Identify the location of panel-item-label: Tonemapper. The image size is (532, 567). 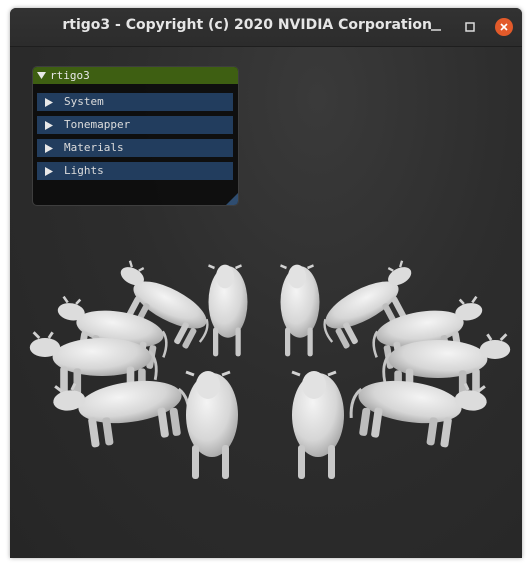
(97, 124).